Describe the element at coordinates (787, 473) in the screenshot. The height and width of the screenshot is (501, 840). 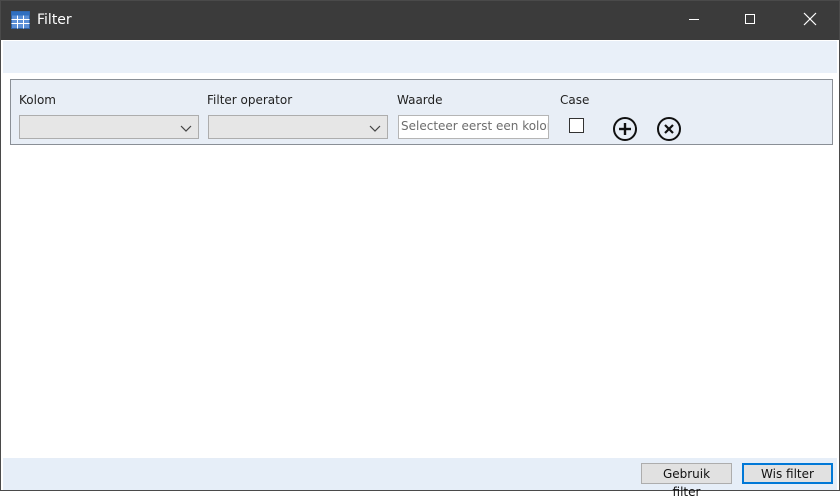
I see `clear-filter-button: Wis filter` at that location.